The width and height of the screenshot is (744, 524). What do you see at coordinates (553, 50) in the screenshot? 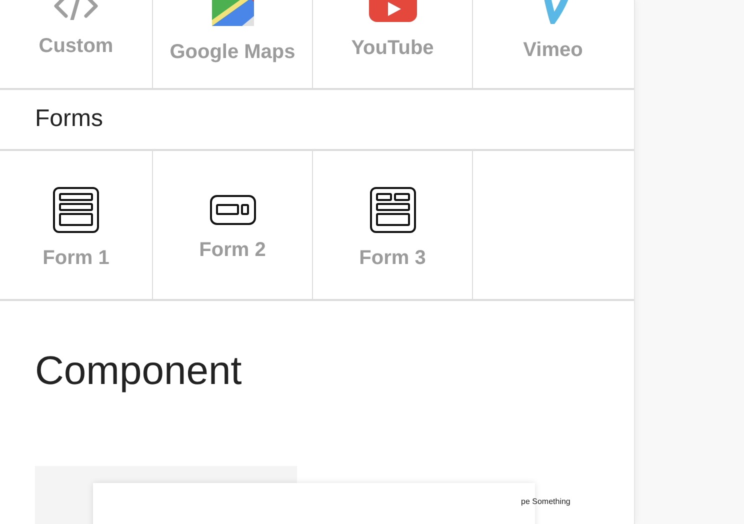
I see `tile-label: Vimeo` at bounding box center [553, 50].